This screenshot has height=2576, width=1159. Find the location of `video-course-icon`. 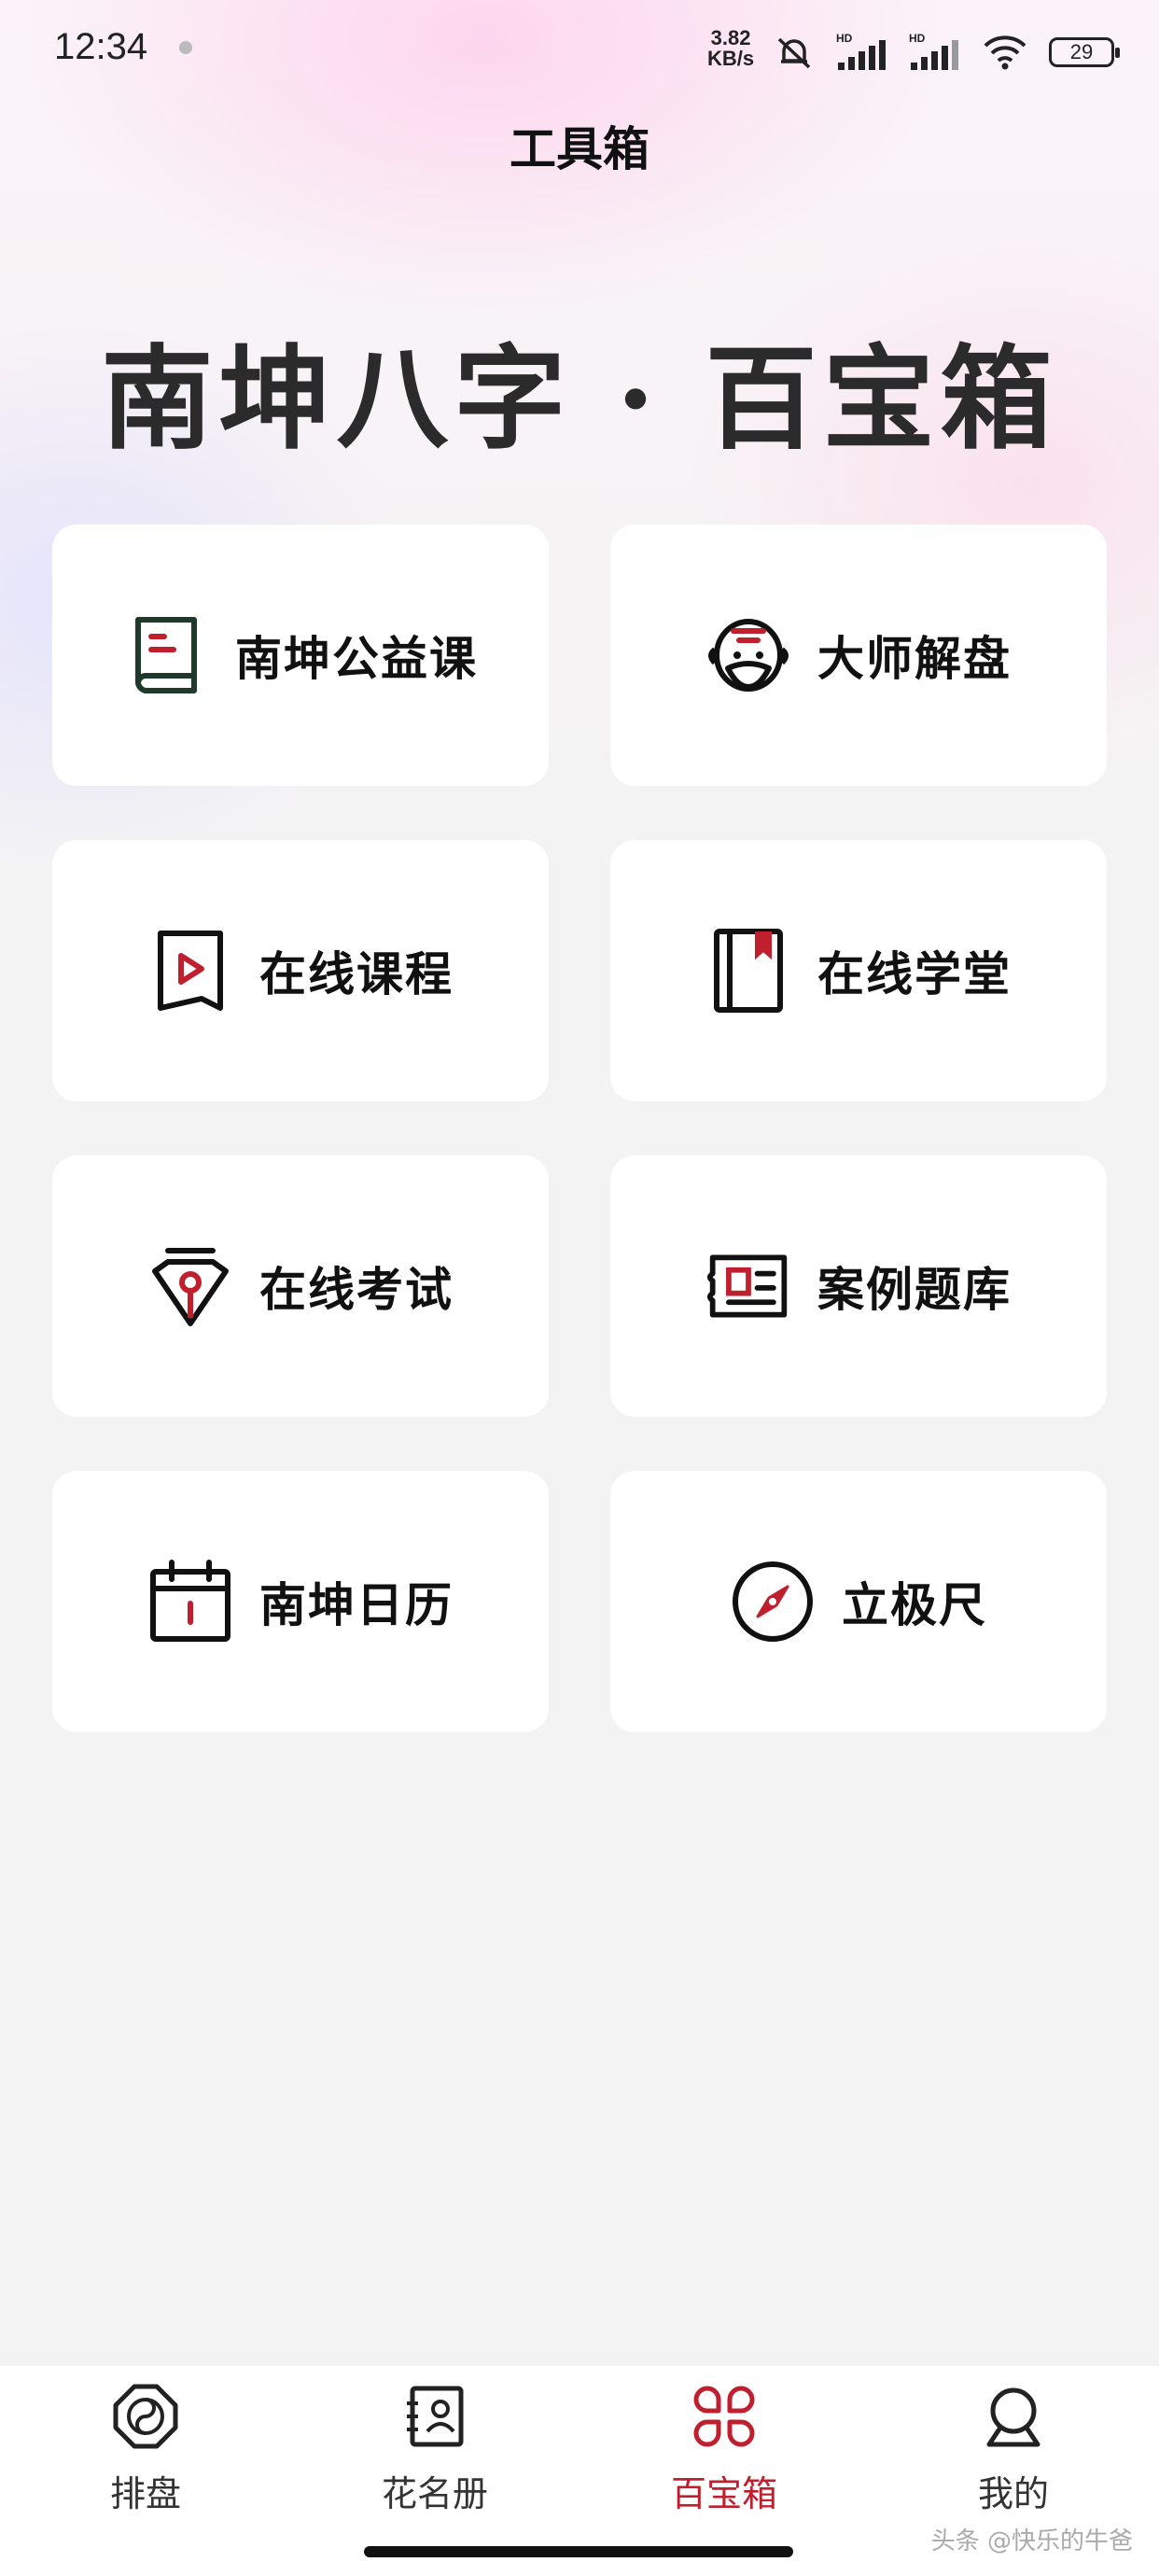

video-course-icon is located at coordinates (190, 971).